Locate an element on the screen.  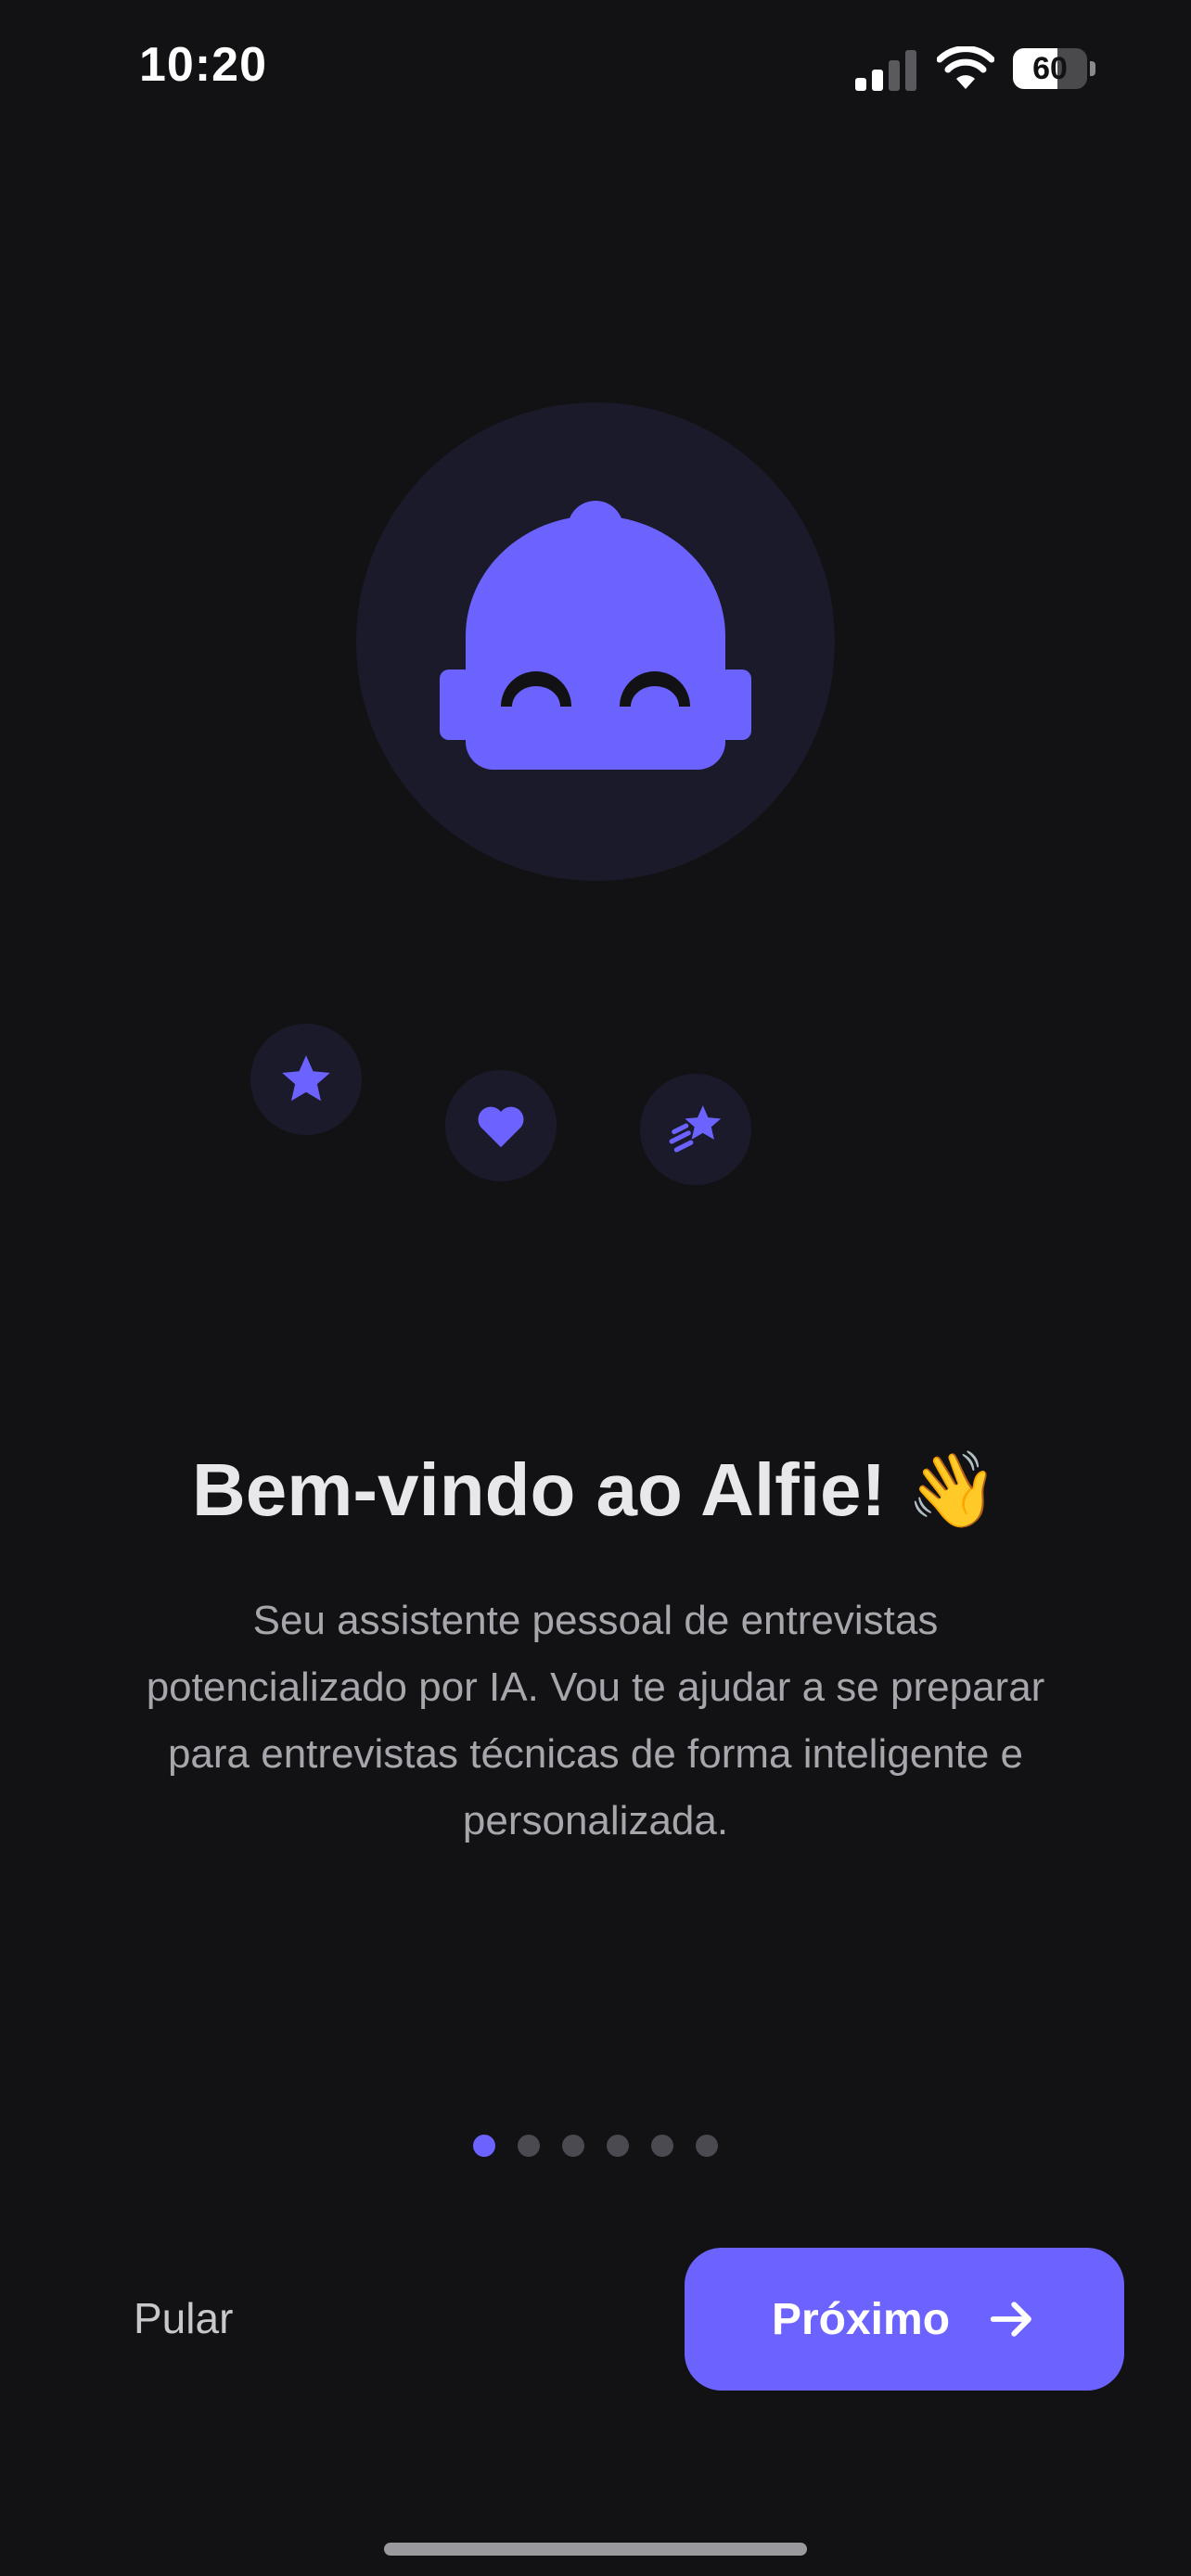
battery-icon: 60 is located at coordinates (1054, 68).